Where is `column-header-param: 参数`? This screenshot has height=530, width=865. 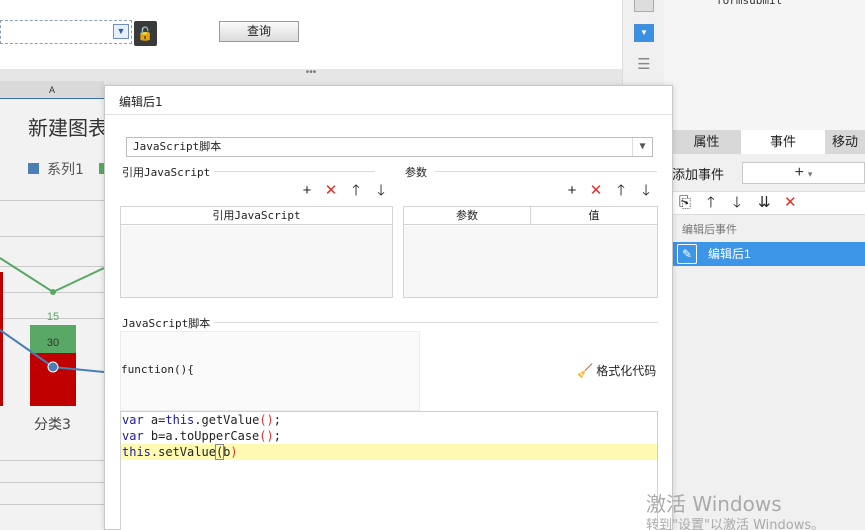
column-header-param: 参数 is located at coordinates (467, 215).